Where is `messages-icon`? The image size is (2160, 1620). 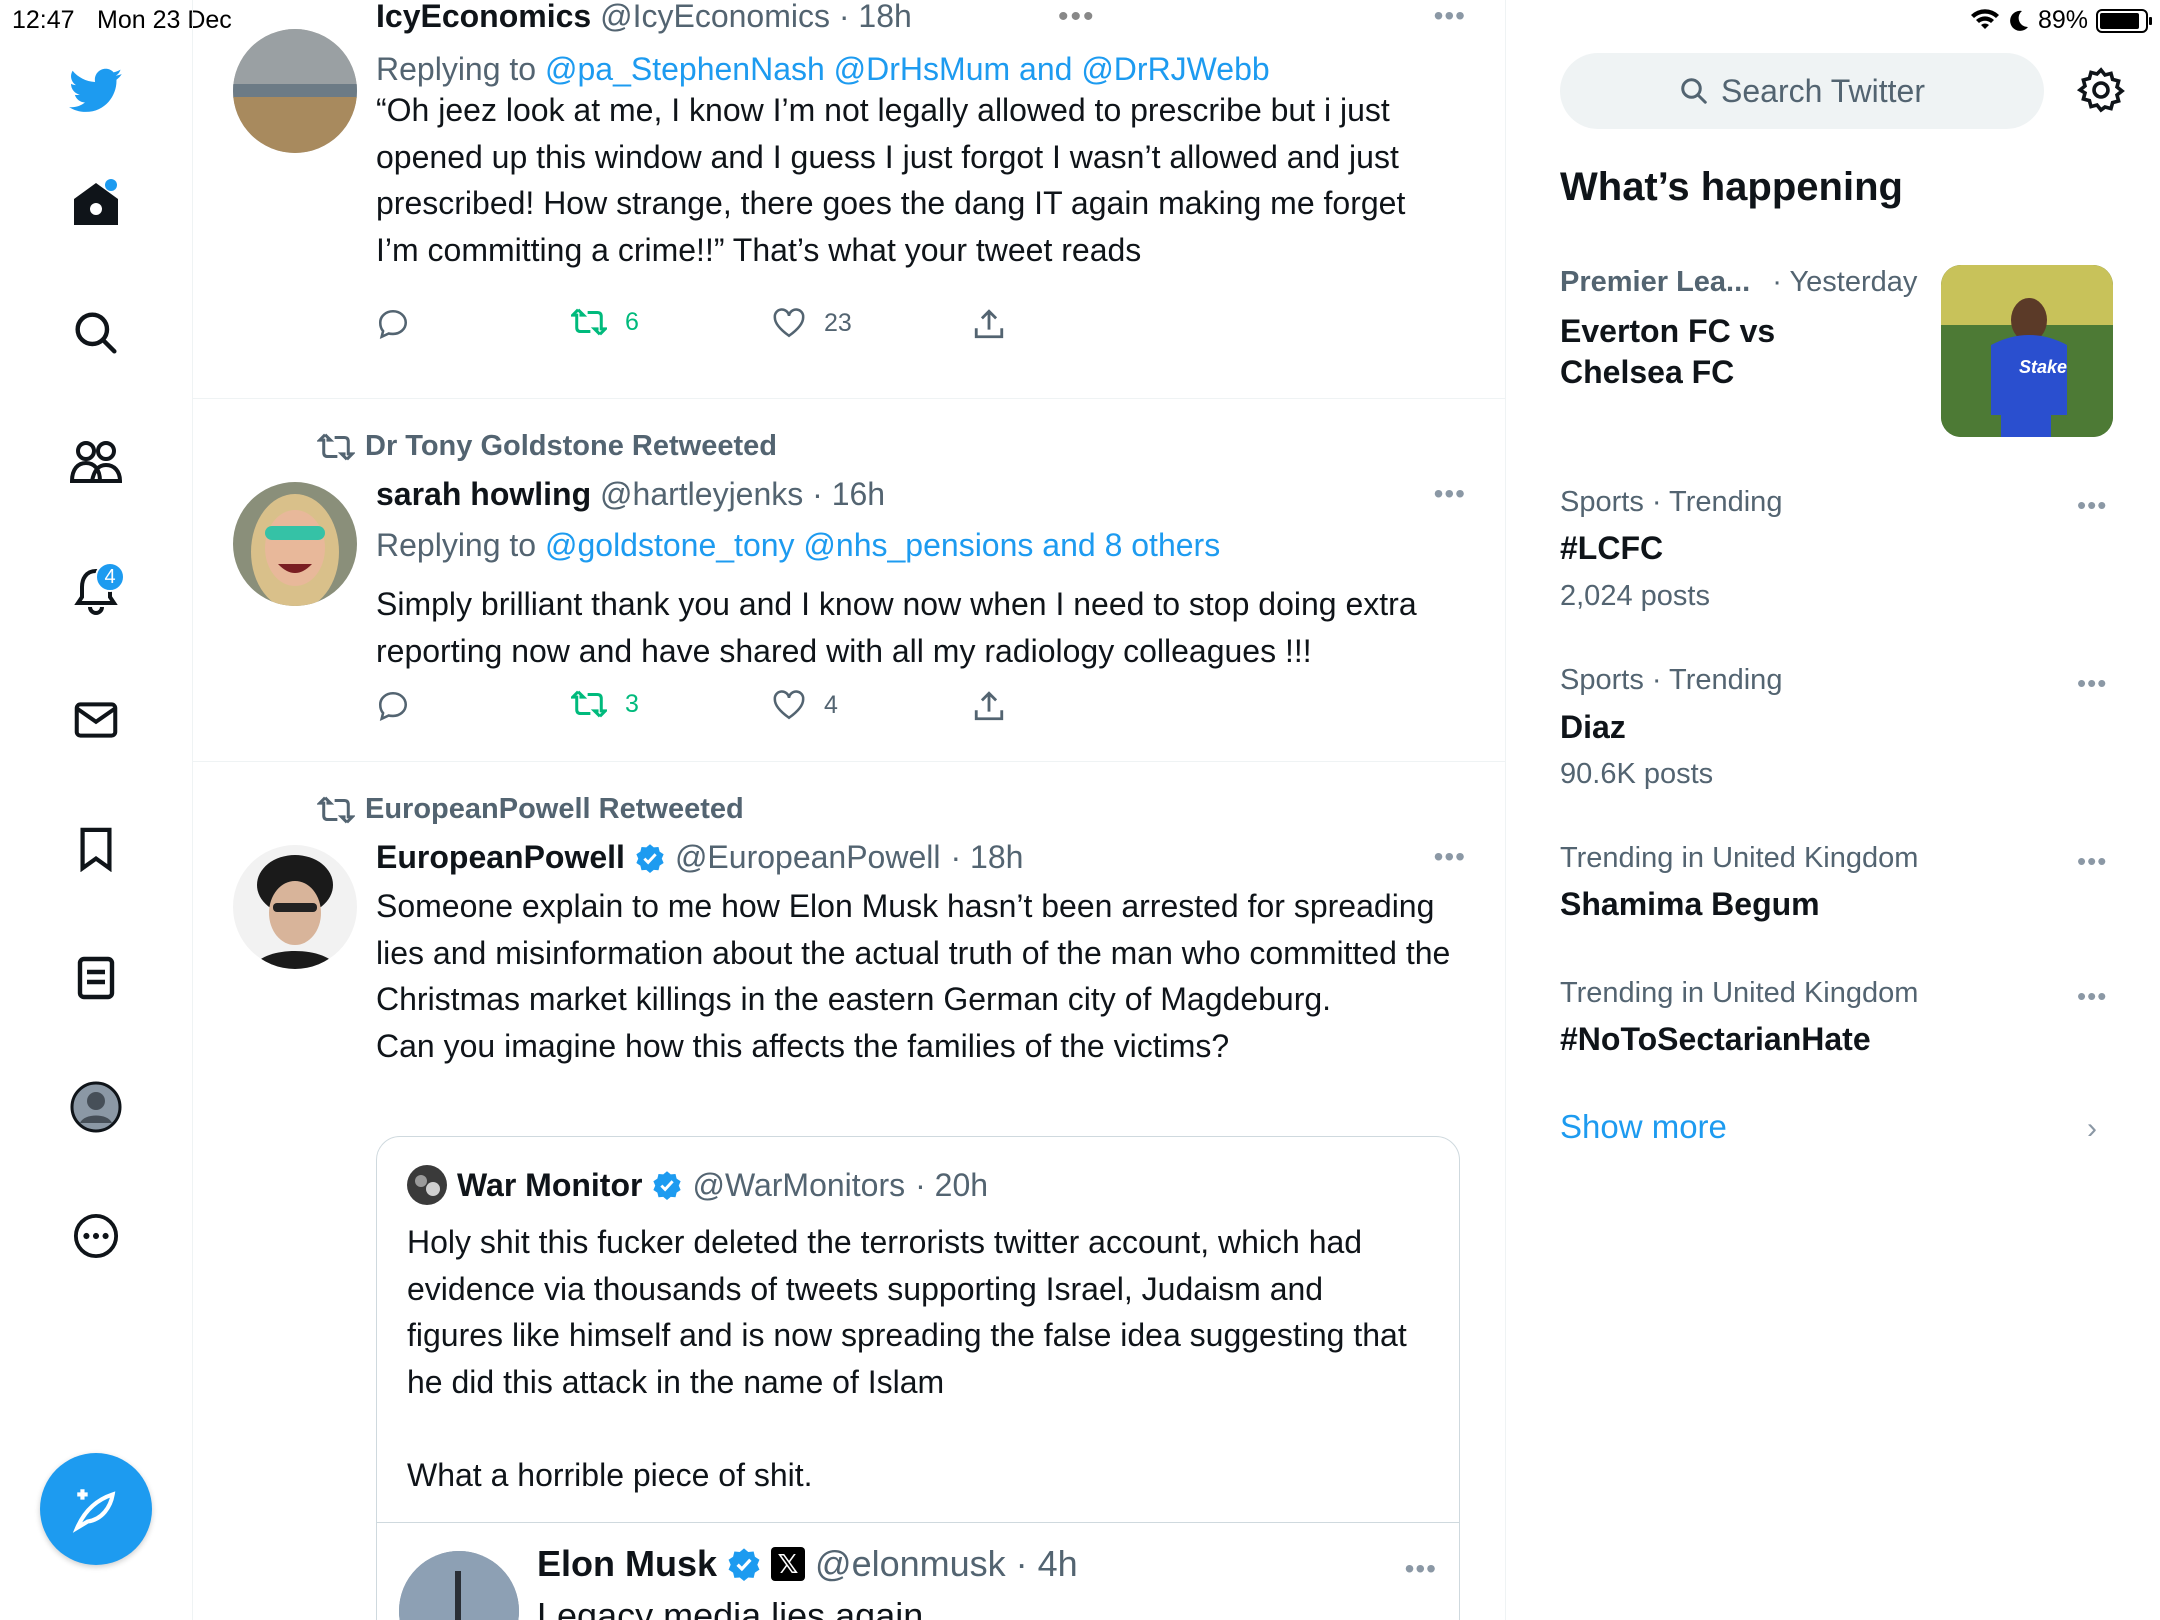 messages-icon is located at coordinates (96, 720).